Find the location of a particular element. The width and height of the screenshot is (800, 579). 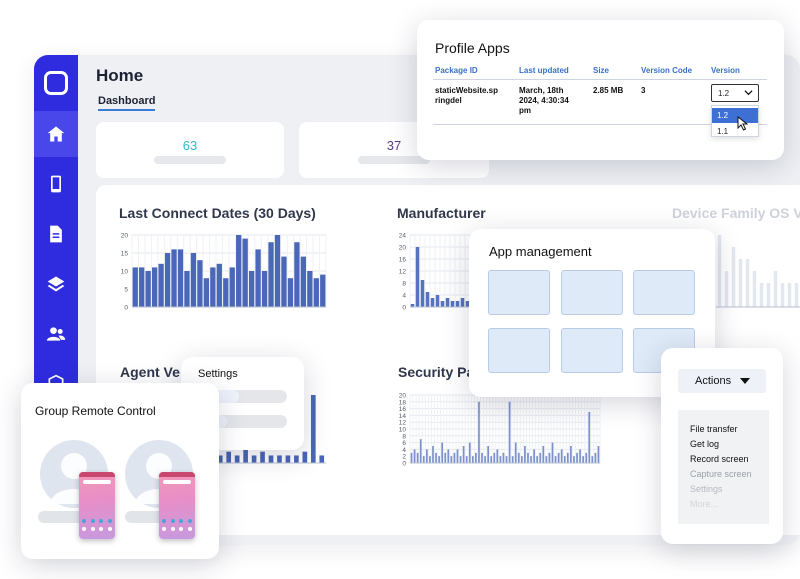

logo-icon is located at coordinates (56, 83).